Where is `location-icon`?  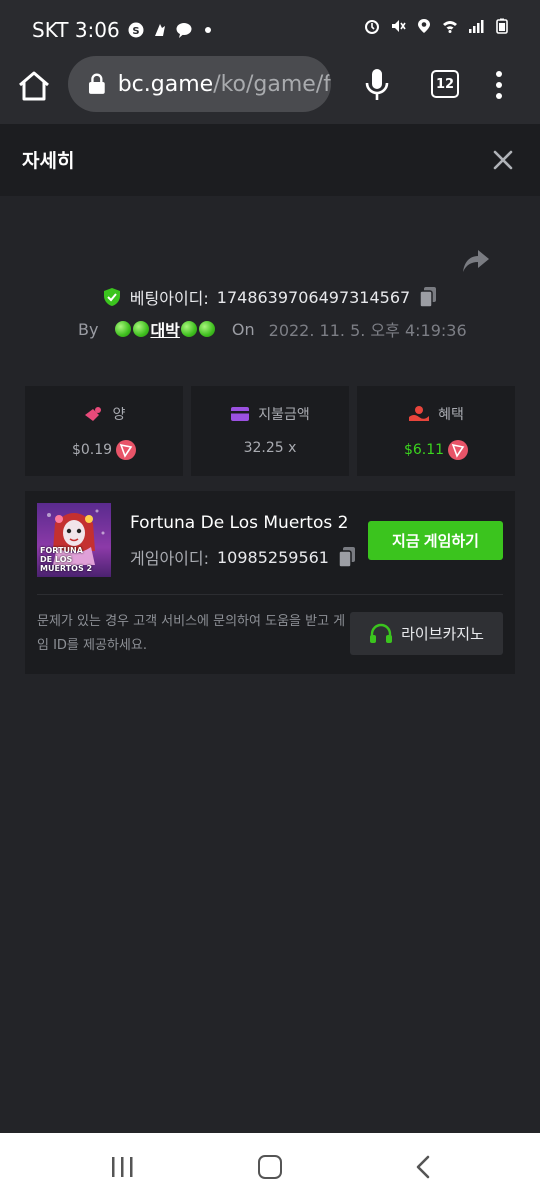
location-icon is located at coordinates (424, 26).